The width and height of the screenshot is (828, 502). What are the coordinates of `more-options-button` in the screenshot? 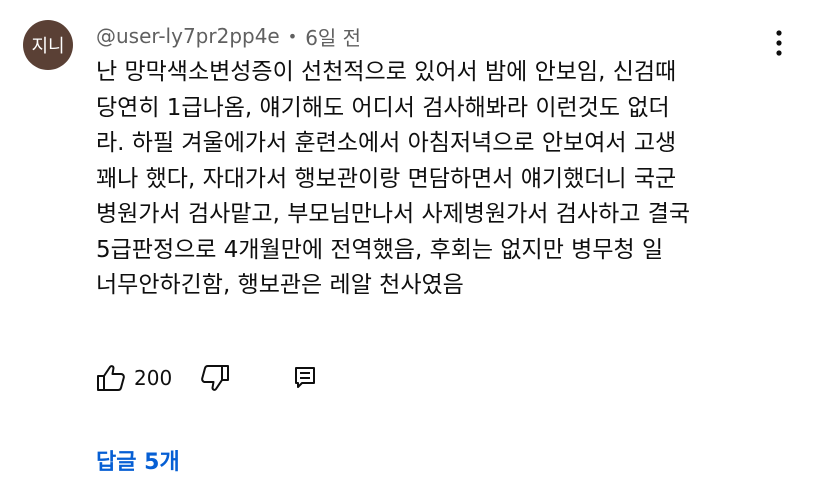 It's located at (779, 43).